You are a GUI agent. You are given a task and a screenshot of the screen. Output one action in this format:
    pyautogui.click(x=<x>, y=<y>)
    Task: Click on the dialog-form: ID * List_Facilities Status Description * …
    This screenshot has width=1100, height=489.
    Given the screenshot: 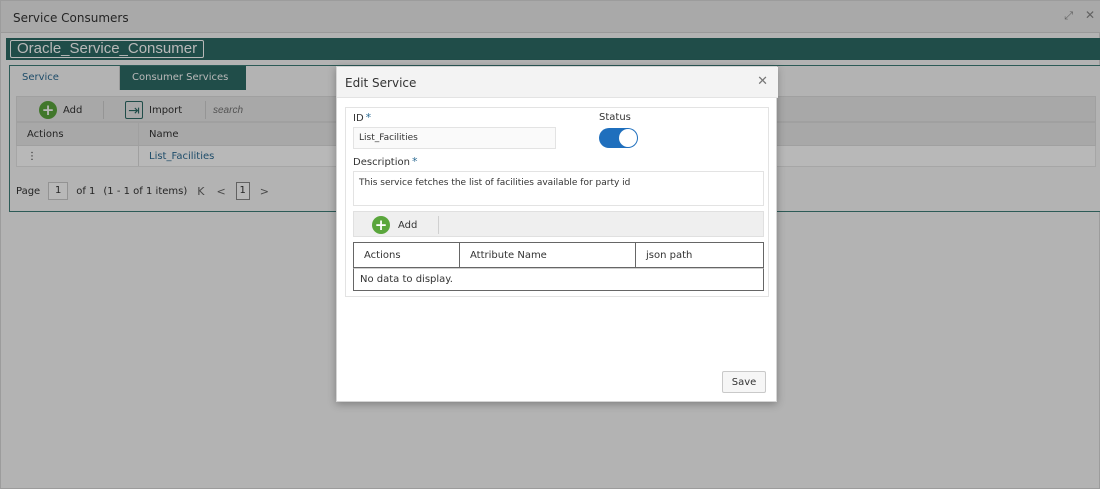 What is the action you would take?
    pyautogui.click(x=557, y=202)
    